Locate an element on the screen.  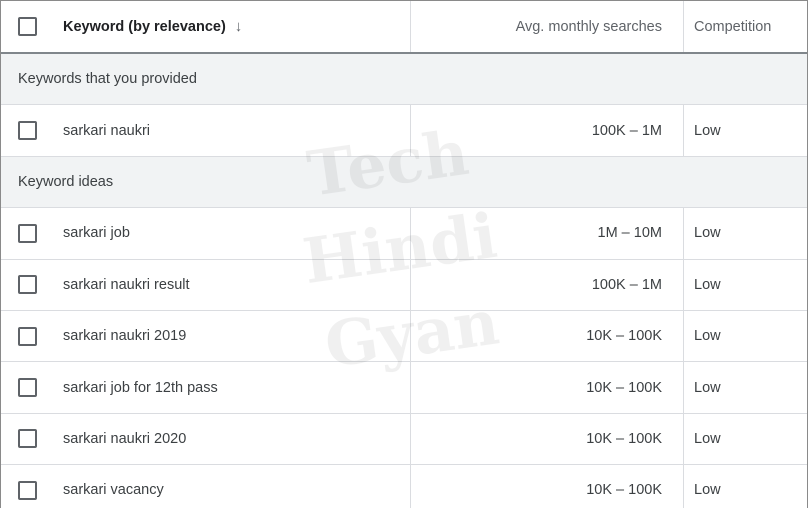
keyword-cell: sarkari naukri is located at coordinates (206, 130).